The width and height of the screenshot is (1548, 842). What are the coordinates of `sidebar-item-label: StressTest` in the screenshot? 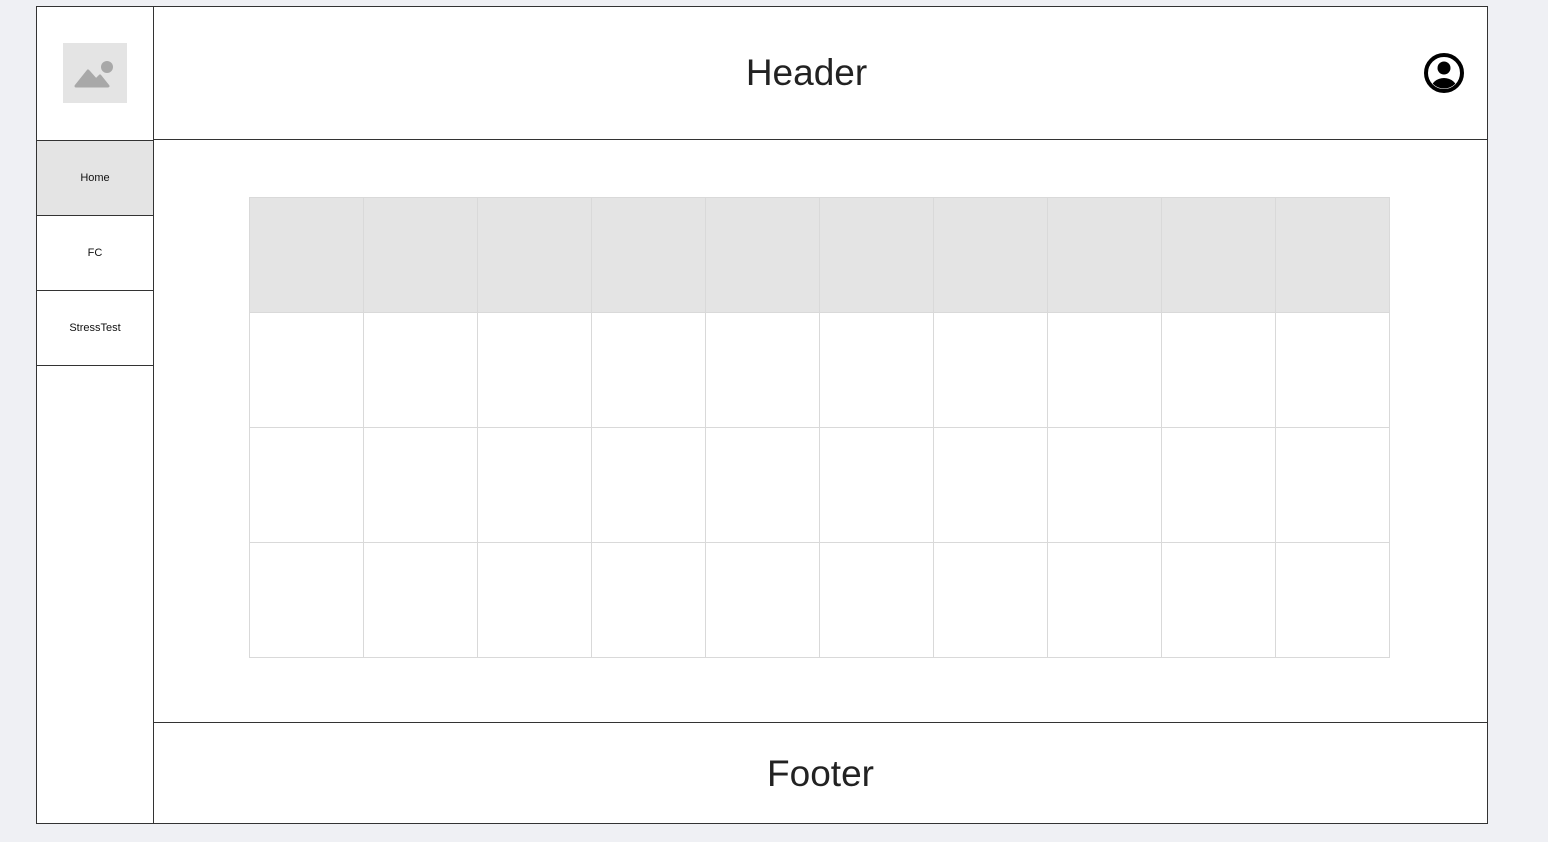 It's located at (95, 328).